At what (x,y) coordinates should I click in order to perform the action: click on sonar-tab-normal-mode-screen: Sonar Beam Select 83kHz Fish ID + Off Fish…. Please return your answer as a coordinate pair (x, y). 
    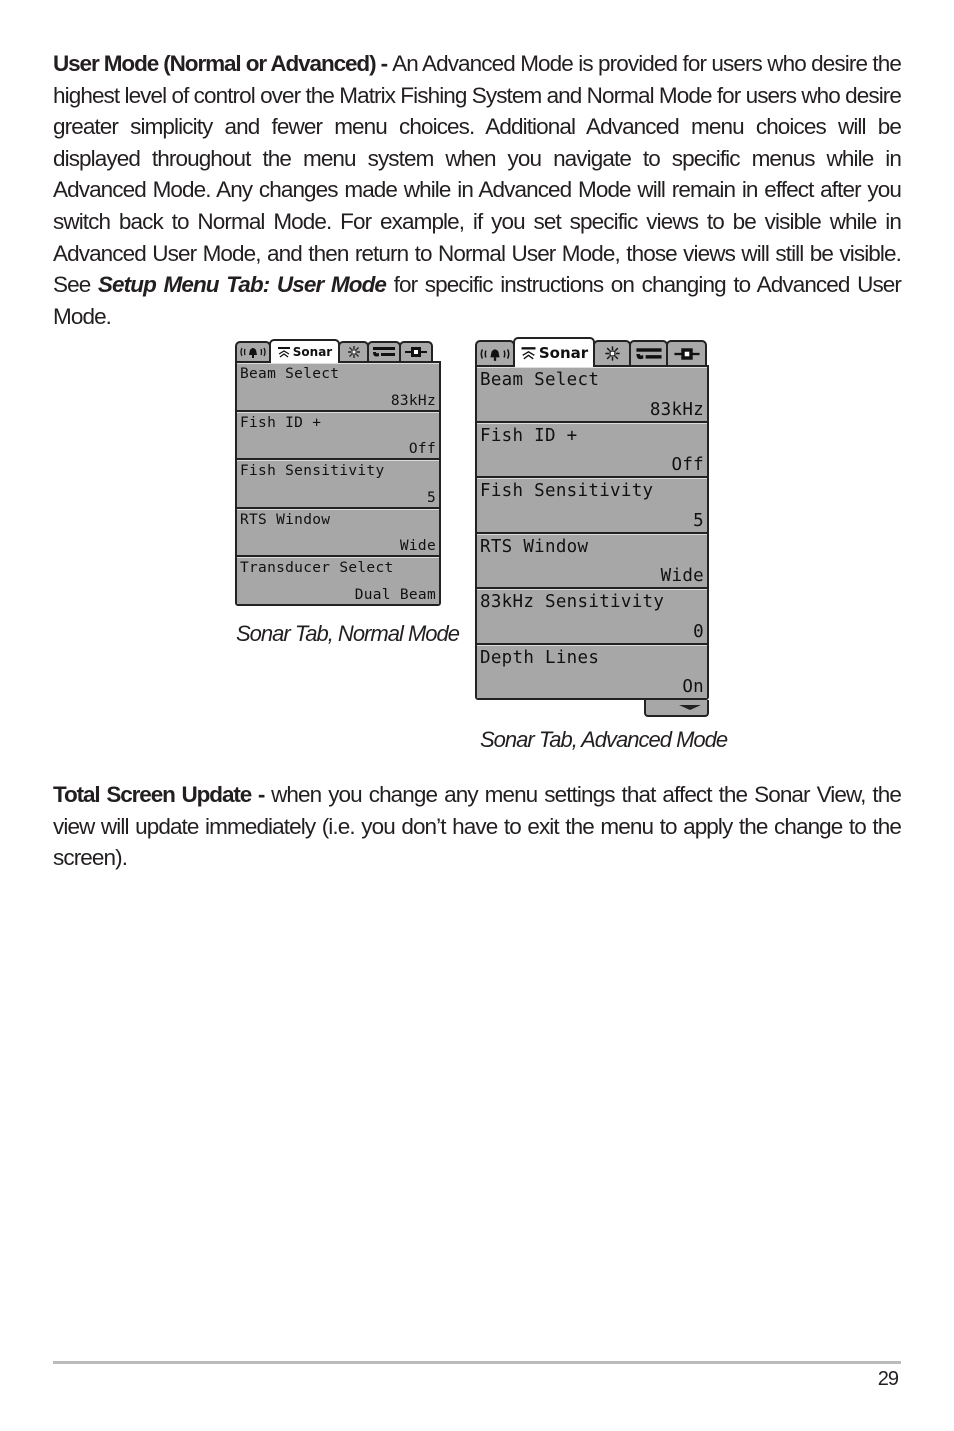
    Looking at the image, I should click on (338, 471).